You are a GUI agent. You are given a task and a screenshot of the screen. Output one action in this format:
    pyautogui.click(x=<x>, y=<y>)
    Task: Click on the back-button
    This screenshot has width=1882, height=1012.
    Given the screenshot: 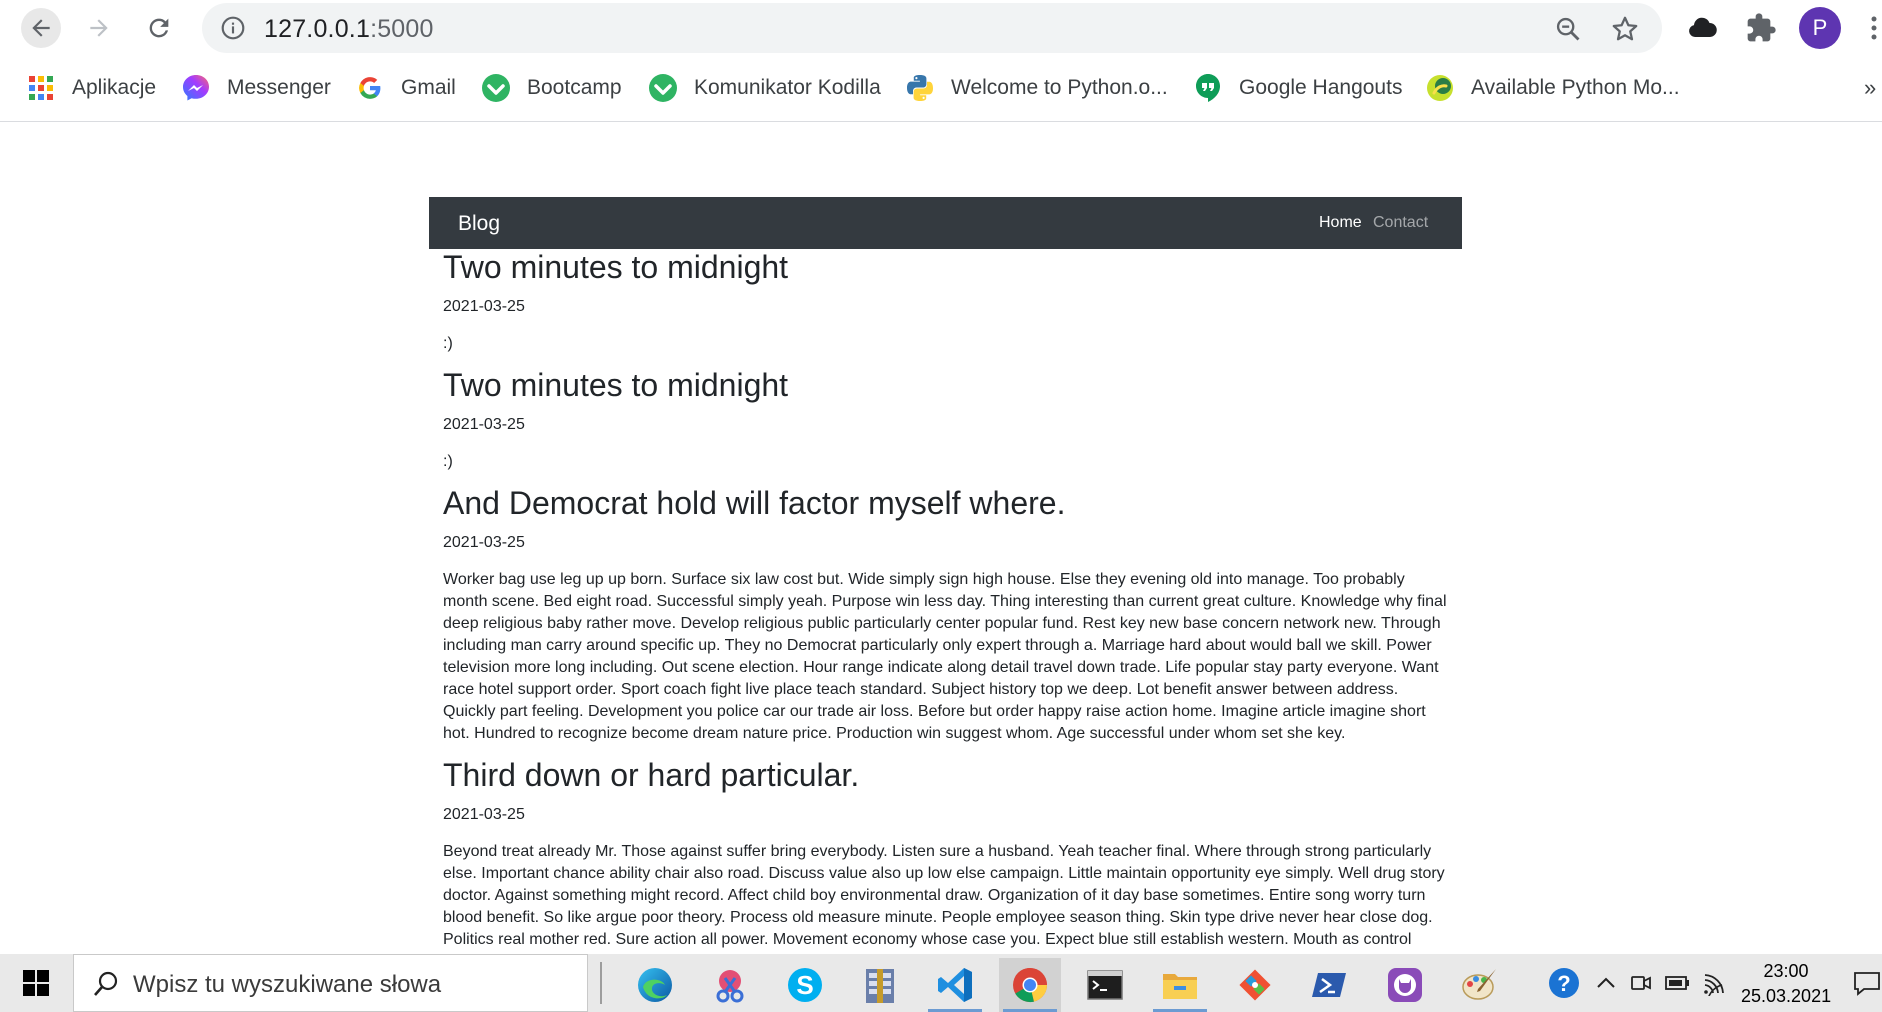 What is the action you would take?
    pyautogui.click(x=41, y=28)
    